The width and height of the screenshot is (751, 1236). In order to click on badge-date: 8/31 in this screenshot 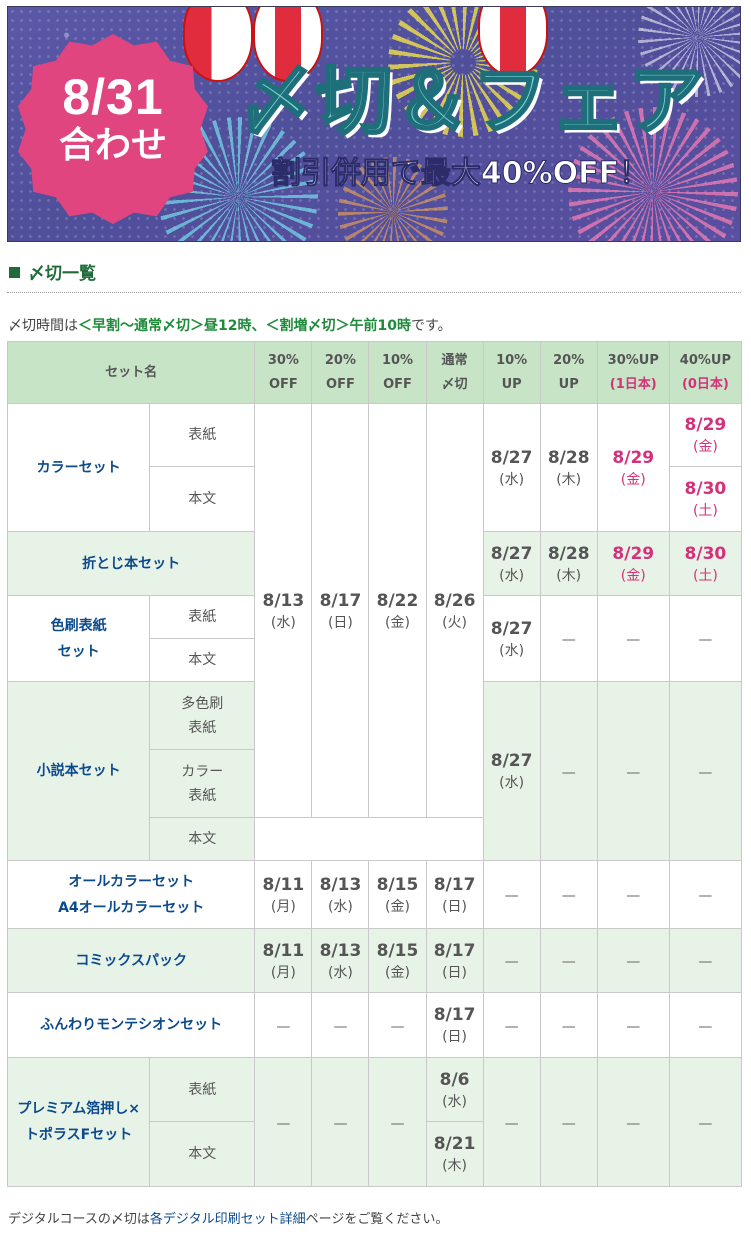, I will do `click(113, 97)`.